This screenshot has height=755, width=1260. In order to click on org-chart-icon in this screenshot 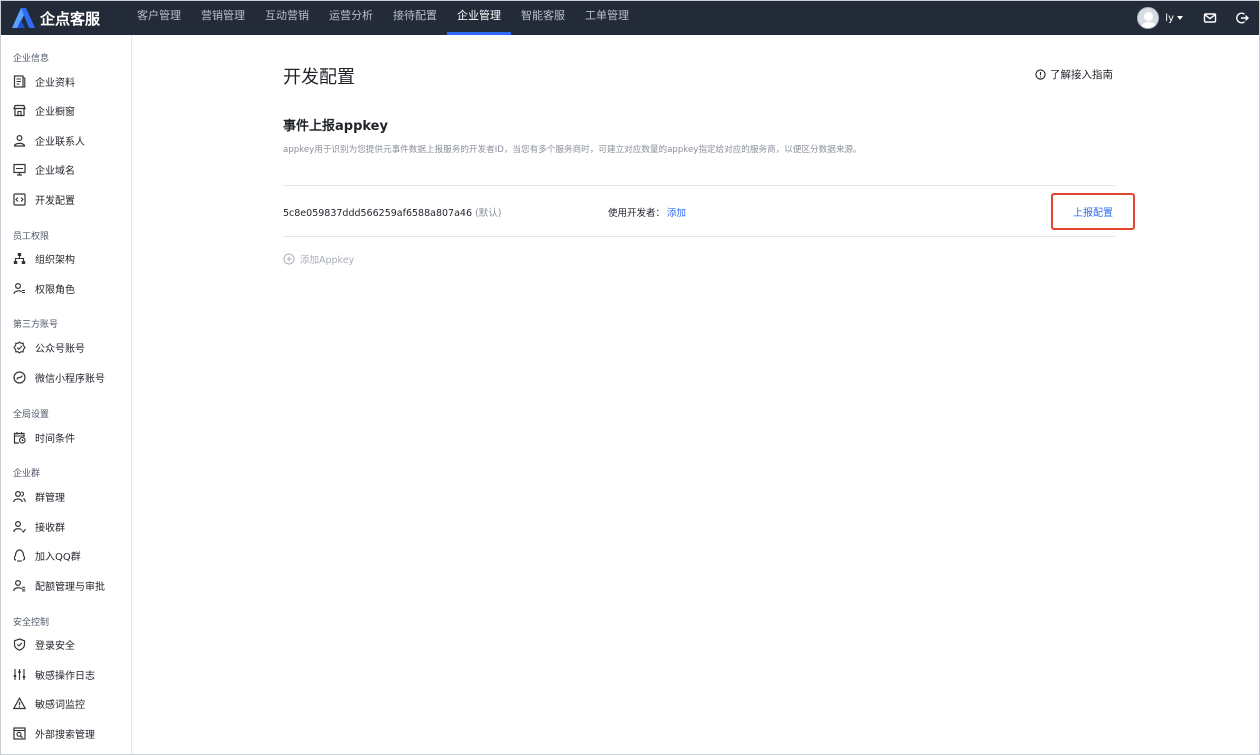, I will do `click(19, 258)`.